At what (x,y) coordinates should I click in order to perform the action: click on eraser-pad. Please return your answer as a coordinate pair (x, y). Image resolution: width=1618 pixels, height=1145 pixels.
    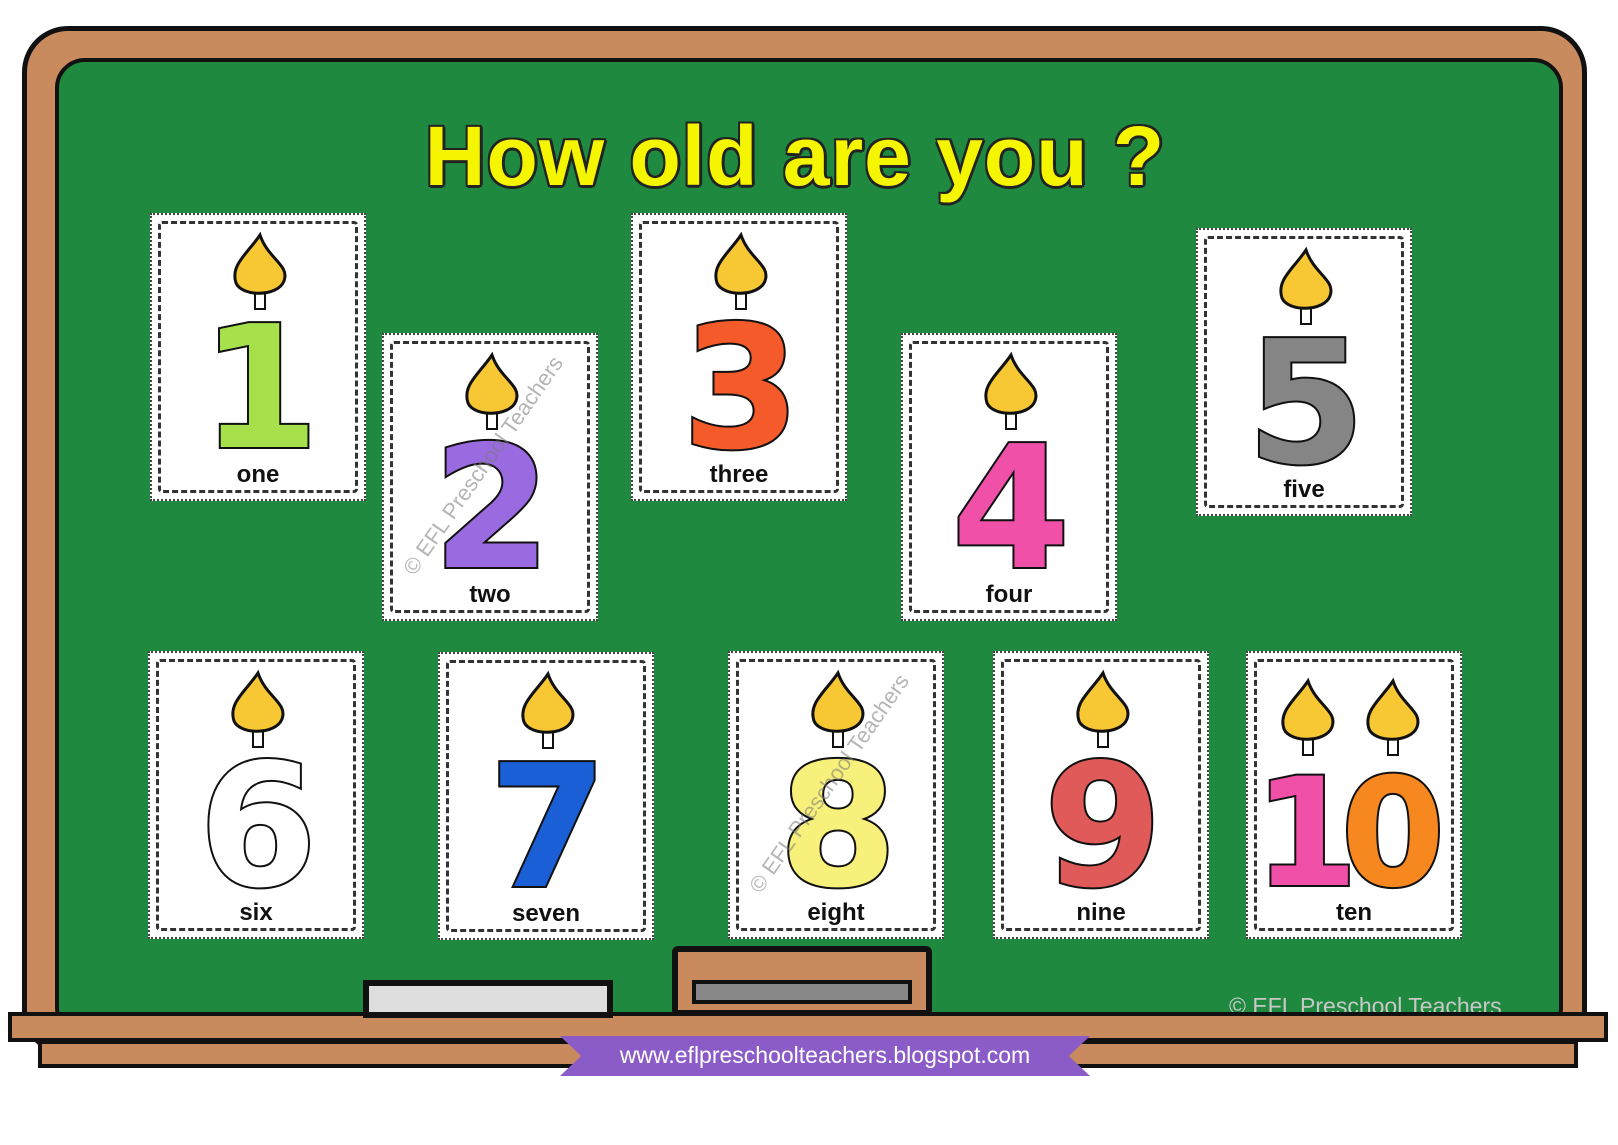
    Looking at the image, I should click on (802, 992).